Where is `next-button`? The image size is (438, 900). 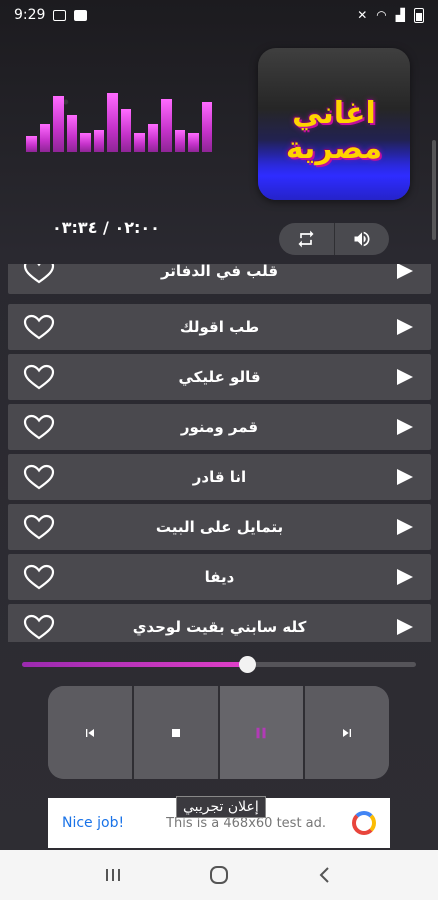 next-button is located at coordinates (346, 732).